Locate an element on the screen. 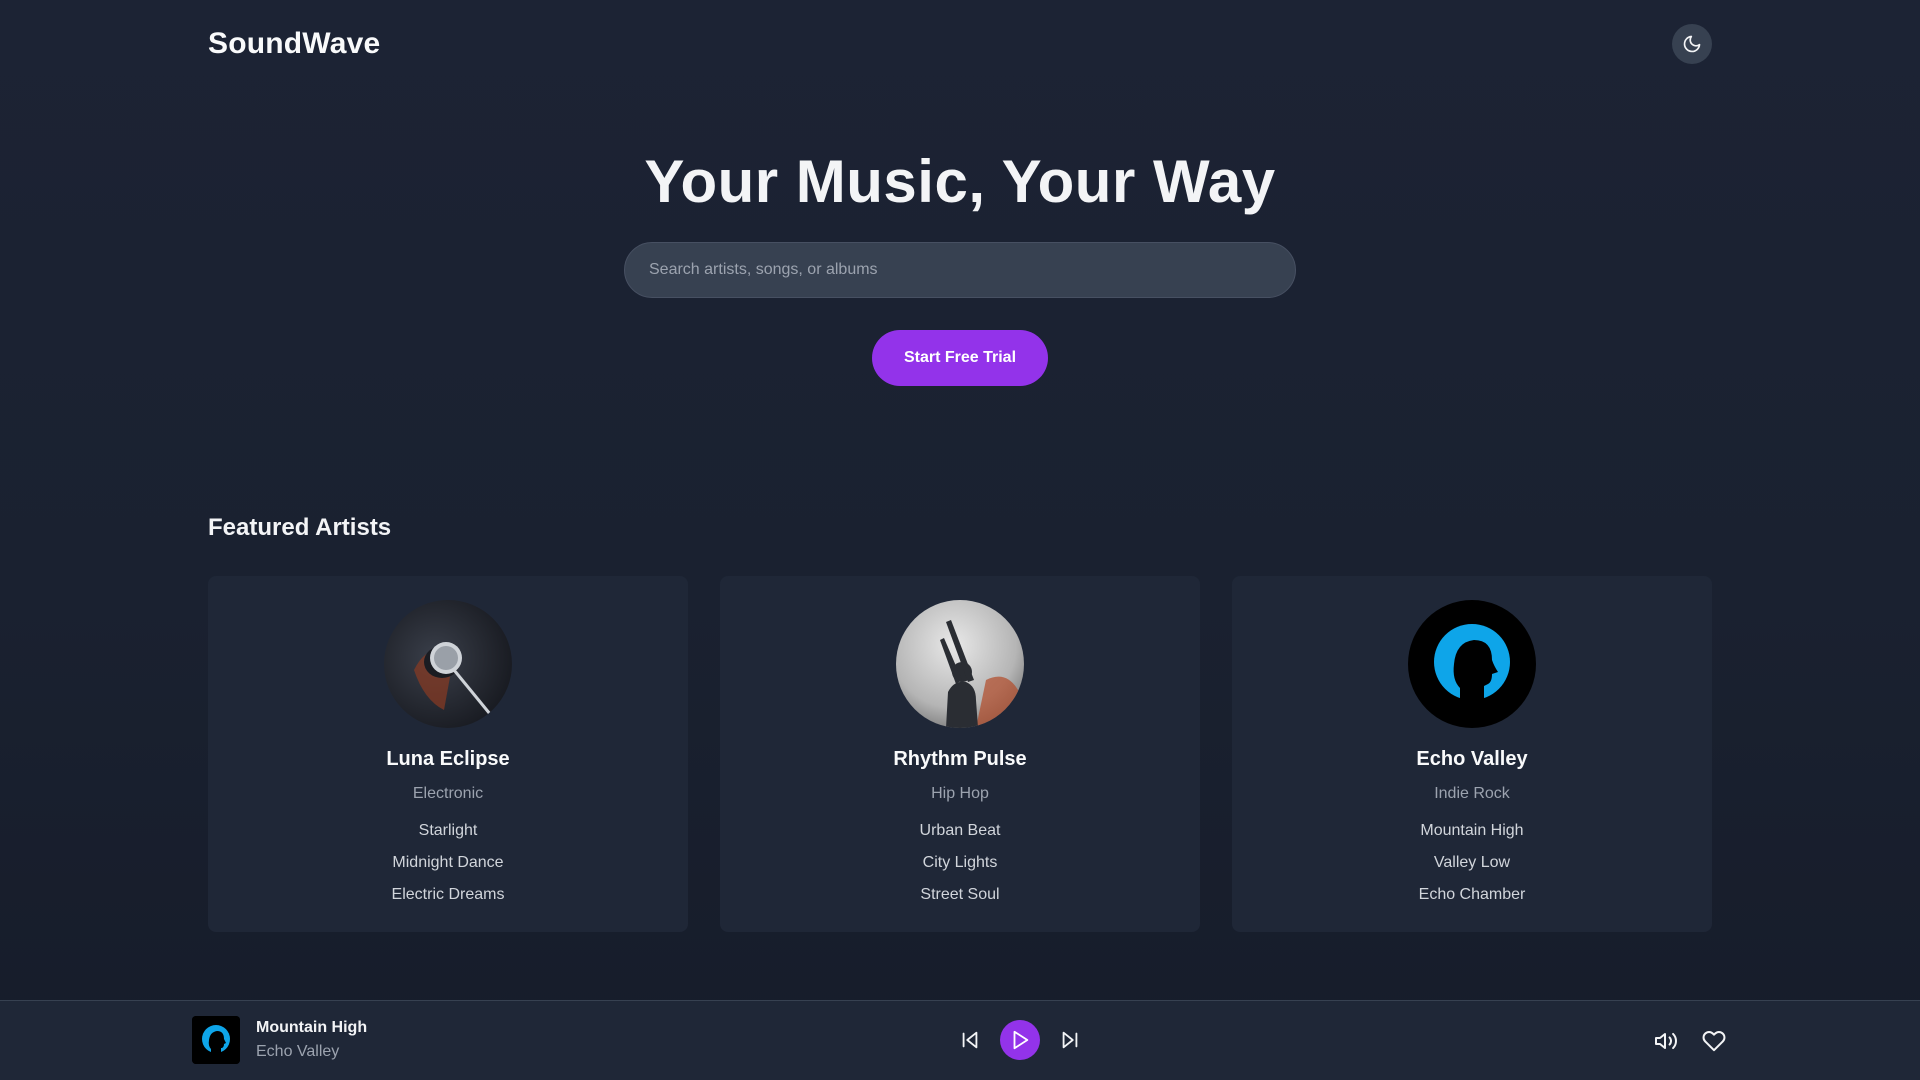 This screenshot has width=1920, height=1080. top-bar: SoundWave is located at coordinates (960, 44).